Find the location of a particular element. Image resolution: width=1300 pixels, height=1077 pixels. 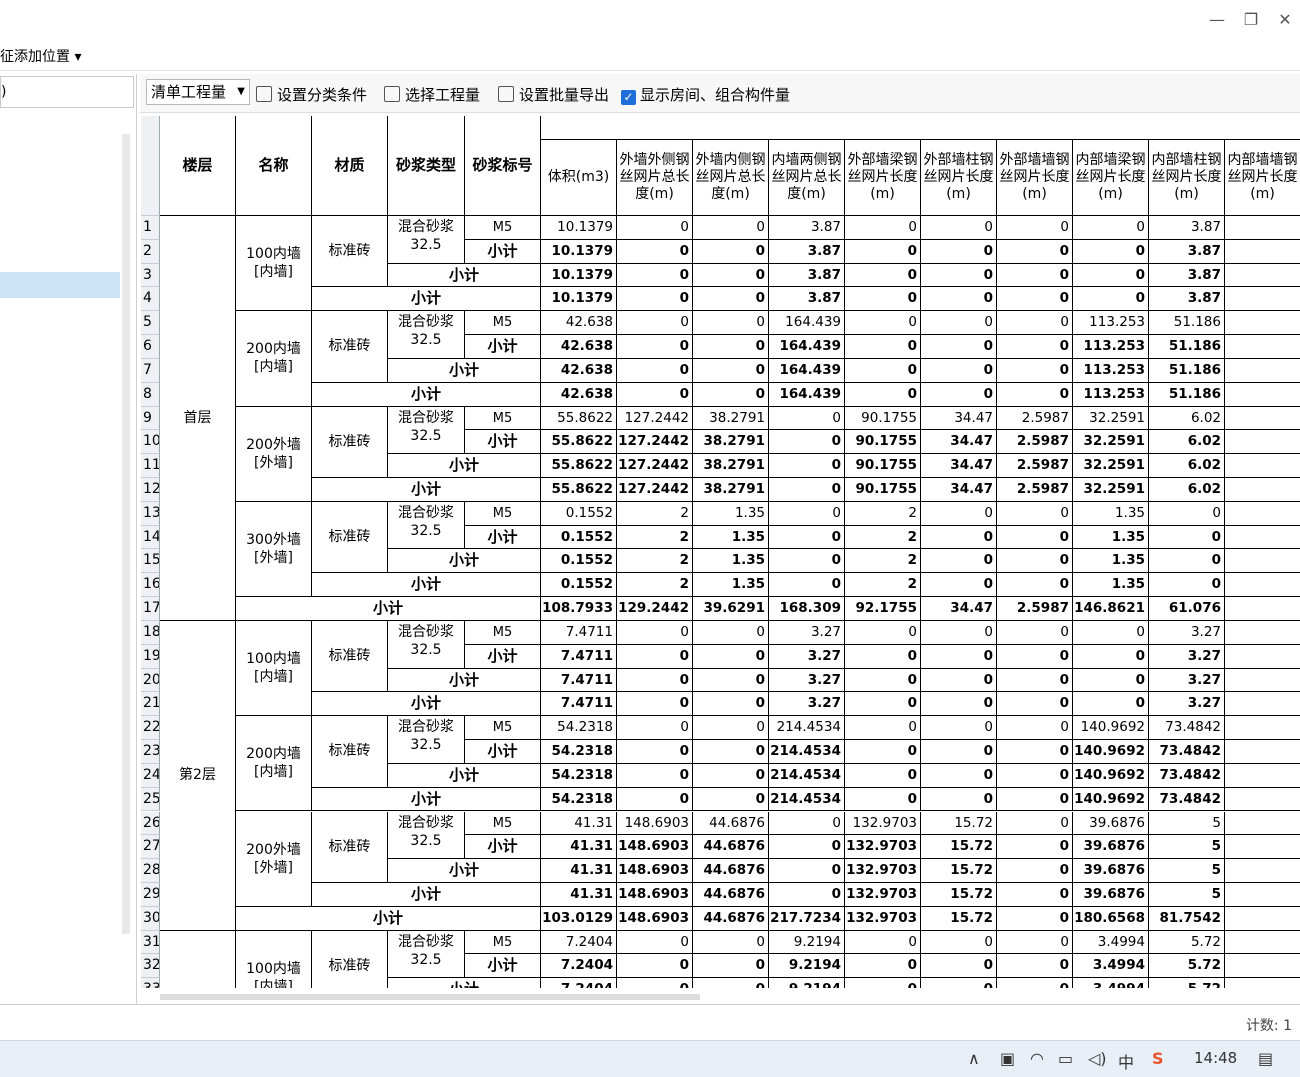

row-number: 31 is located at coordinates (150, 942).